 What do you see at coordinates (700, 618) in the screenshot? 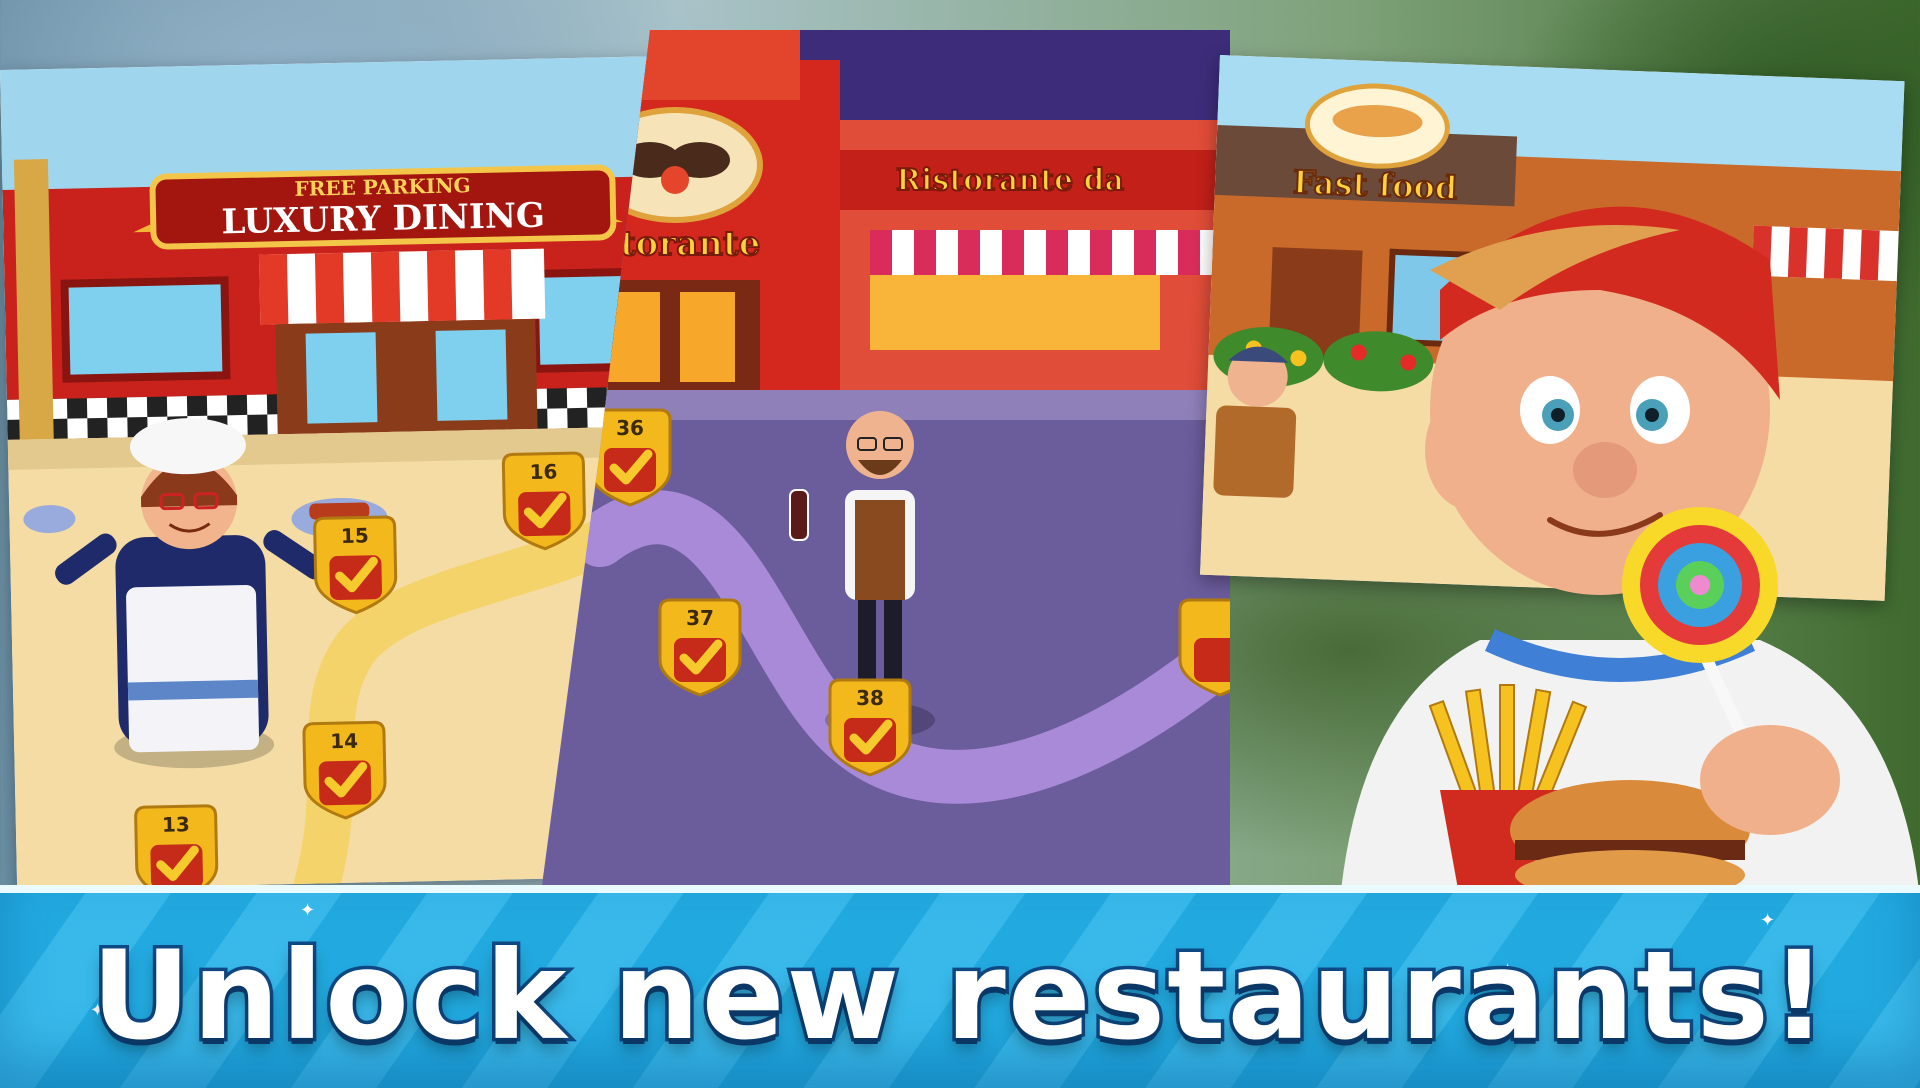
I see `level-number: 37` at bounding box center [700, 618].